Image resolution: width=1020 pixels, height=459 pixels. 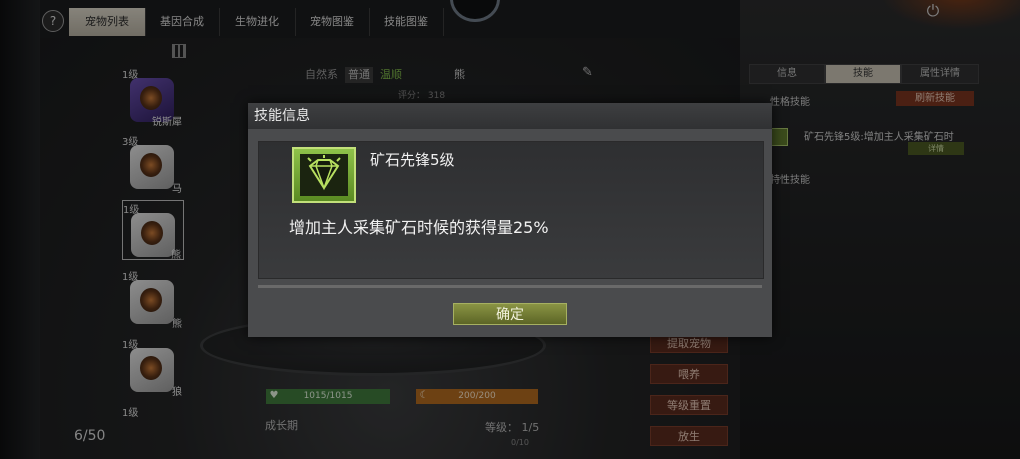 What do you see at coordinates (510, 286) in the screenshot?
I see `dialog-divider` at bounding box center [510, 286].